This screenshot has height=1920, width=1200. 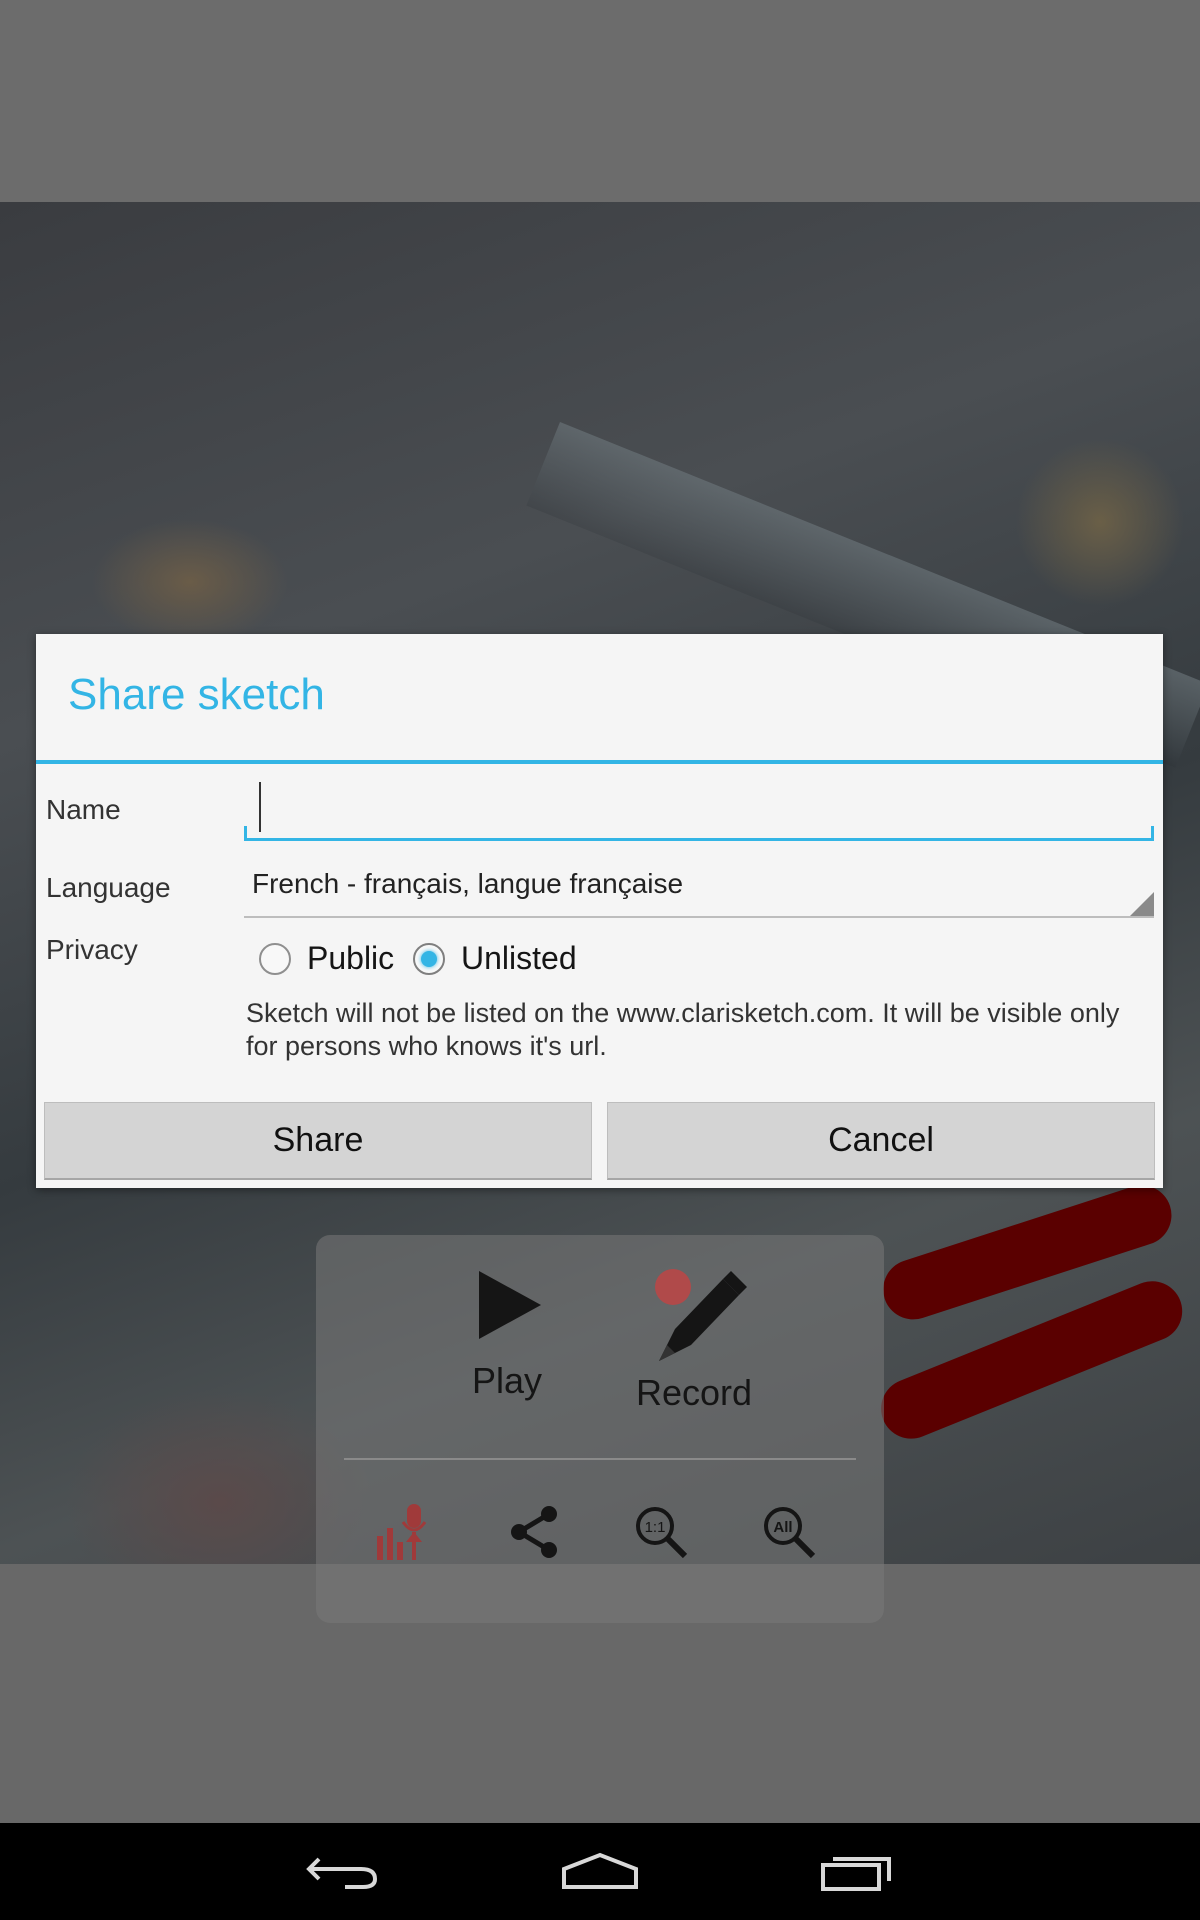 I want to click on privacy-public-radio: Public, so click(x=326, y=958).